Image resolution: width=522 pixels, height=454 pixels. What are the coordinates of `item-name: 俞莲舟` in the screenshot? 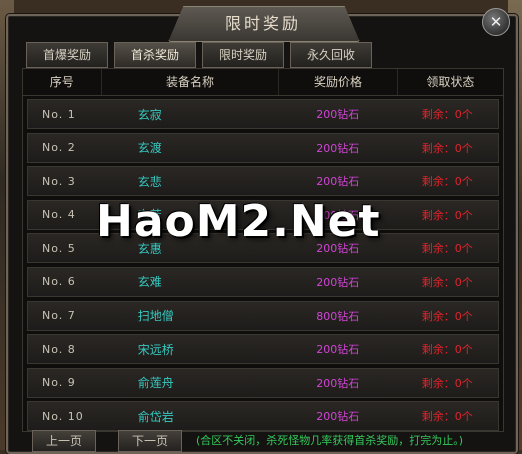 It's located at (155, 383).